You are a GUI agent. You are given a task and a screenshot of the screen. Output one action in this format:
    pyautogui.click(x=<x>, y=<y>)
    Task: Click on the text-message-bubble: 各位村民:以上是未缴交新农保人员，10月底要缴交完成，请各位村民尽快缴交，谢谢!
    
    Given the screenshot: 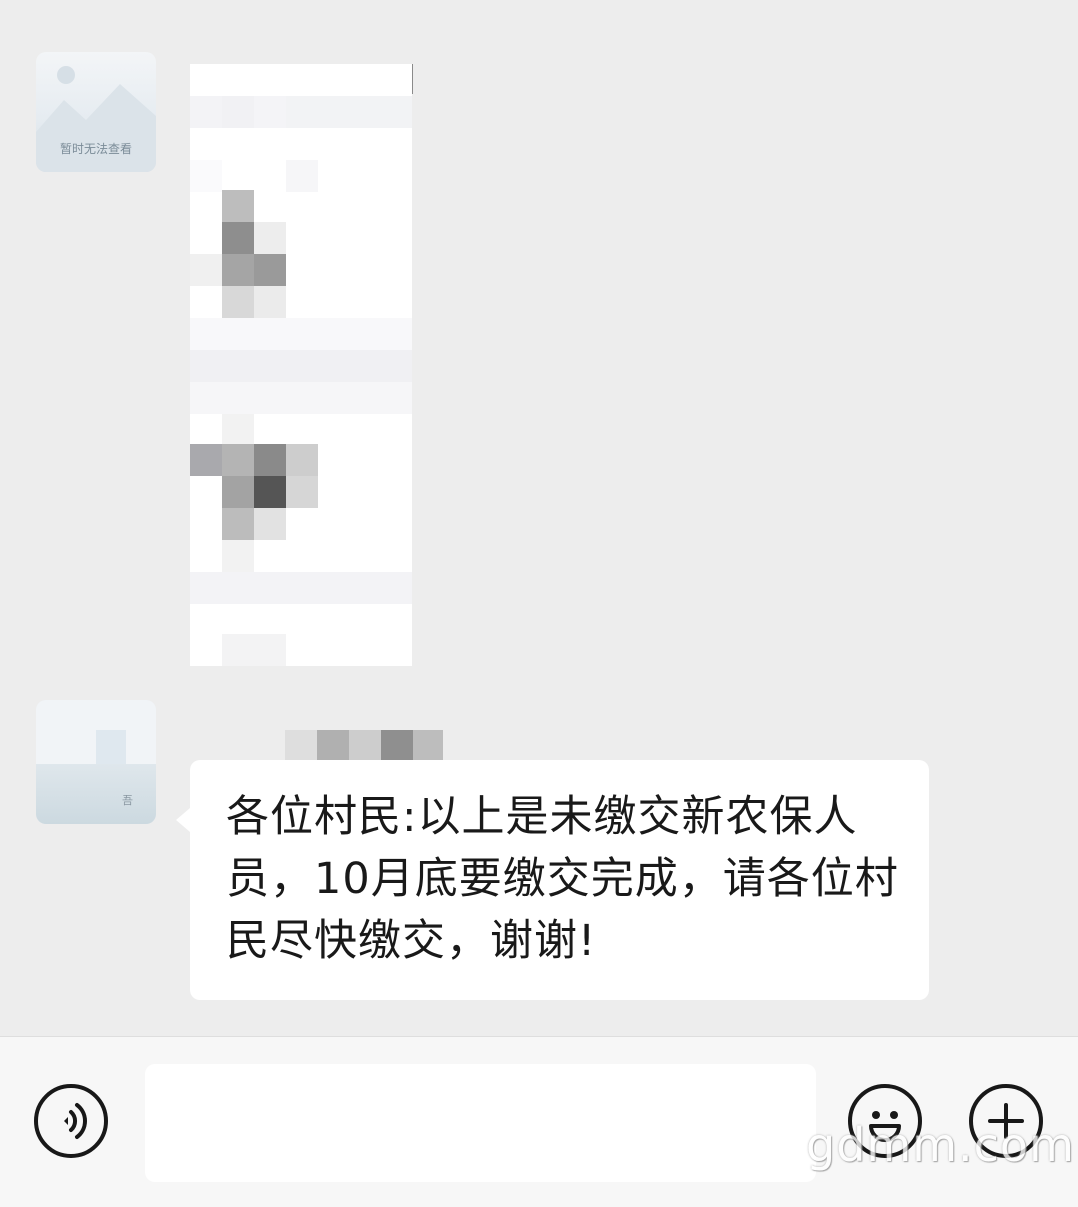 What is the action you would take?
    pyautogui.click(x=552, y=880)
    